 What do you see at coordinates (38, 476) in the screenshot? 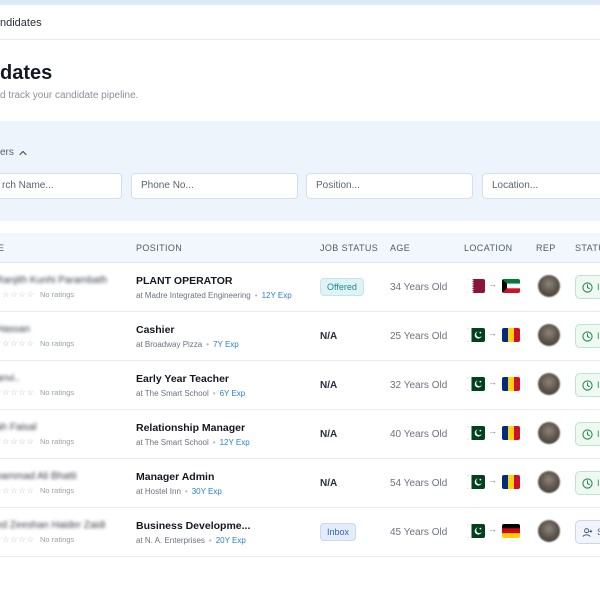
I see `candidate-name: hammad Ali Bhatti` at bounding box center [38, 476].